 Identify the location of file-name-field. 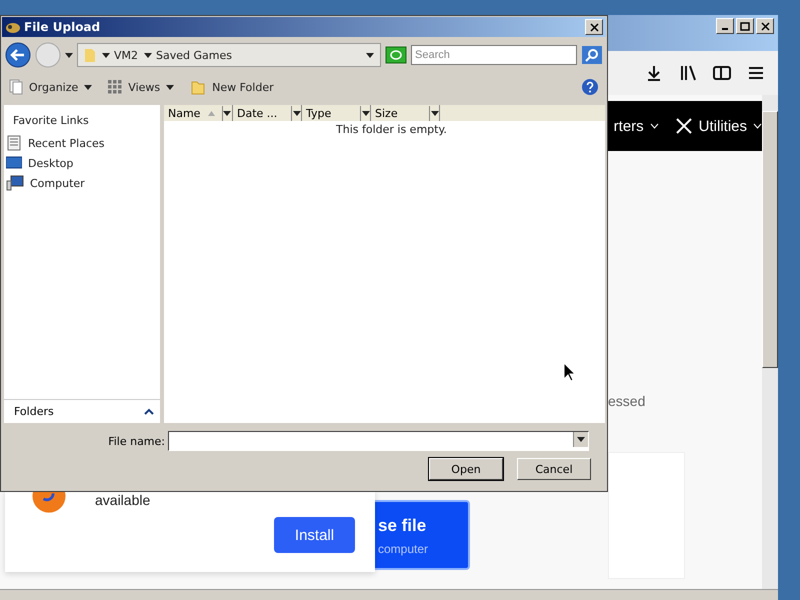
(378, 441).